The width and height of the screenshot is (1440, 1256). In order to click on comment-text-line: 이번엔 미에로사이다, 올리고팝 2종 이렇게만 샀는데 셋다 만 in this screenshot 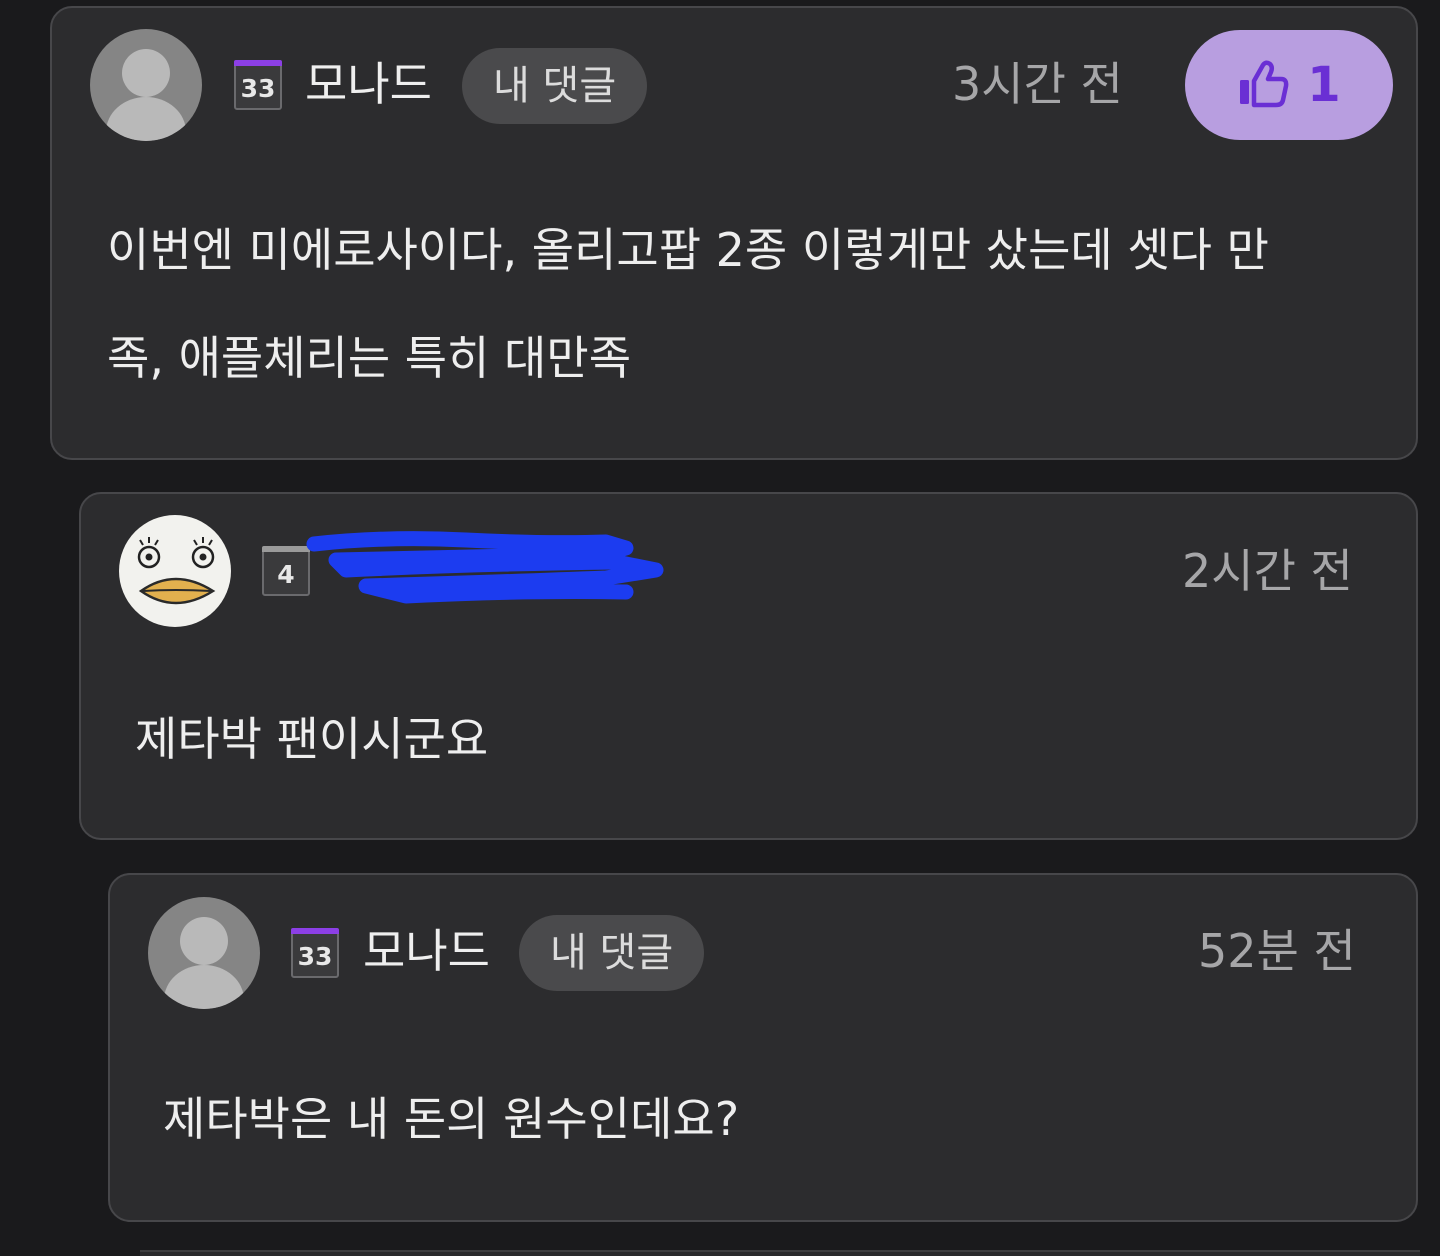, I will do `click(688, 250)`.